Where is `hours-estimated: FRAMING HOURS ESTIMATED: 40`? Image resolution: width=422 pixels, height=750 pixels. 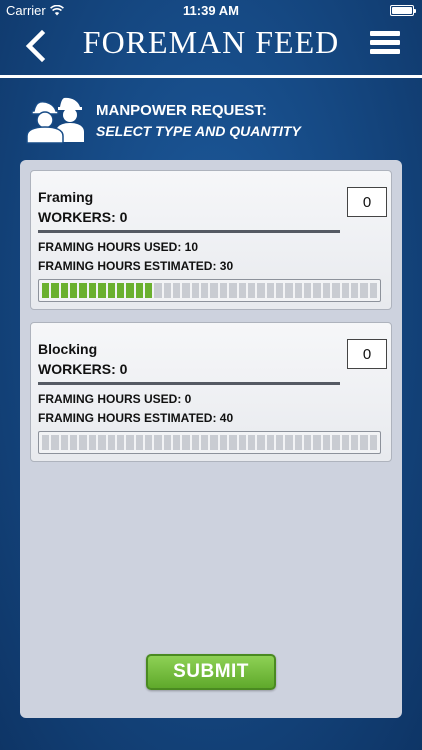
hours-estimated: FRAMING HOURS ESTIMATED: 40 is located at coordinates (136, 418).